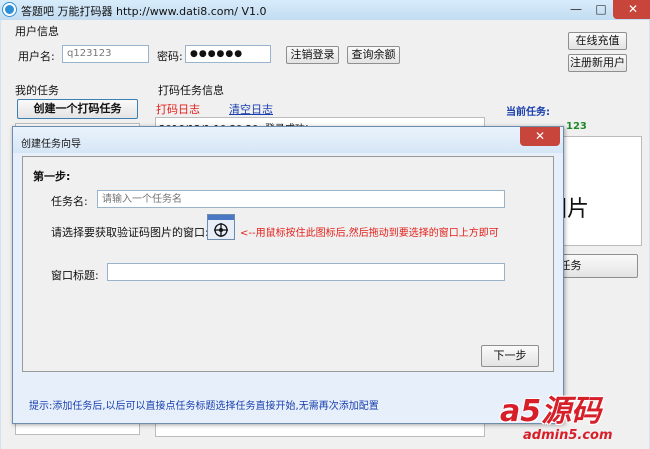 The height and width of the screenshot is (449, 650). I want to click on step-label: 第一步:, so click(52, 176).